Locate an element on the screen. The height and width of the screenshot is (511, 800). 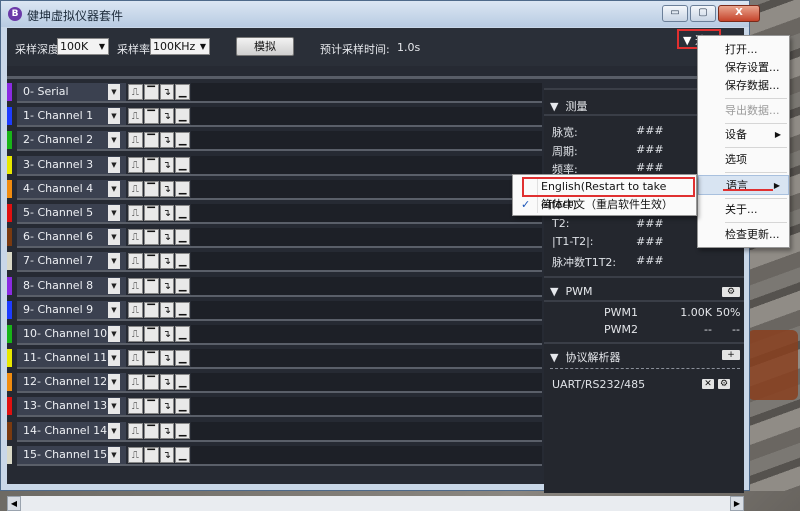
scroll-right-icon: ▶ is located at coordinates (737, 503).